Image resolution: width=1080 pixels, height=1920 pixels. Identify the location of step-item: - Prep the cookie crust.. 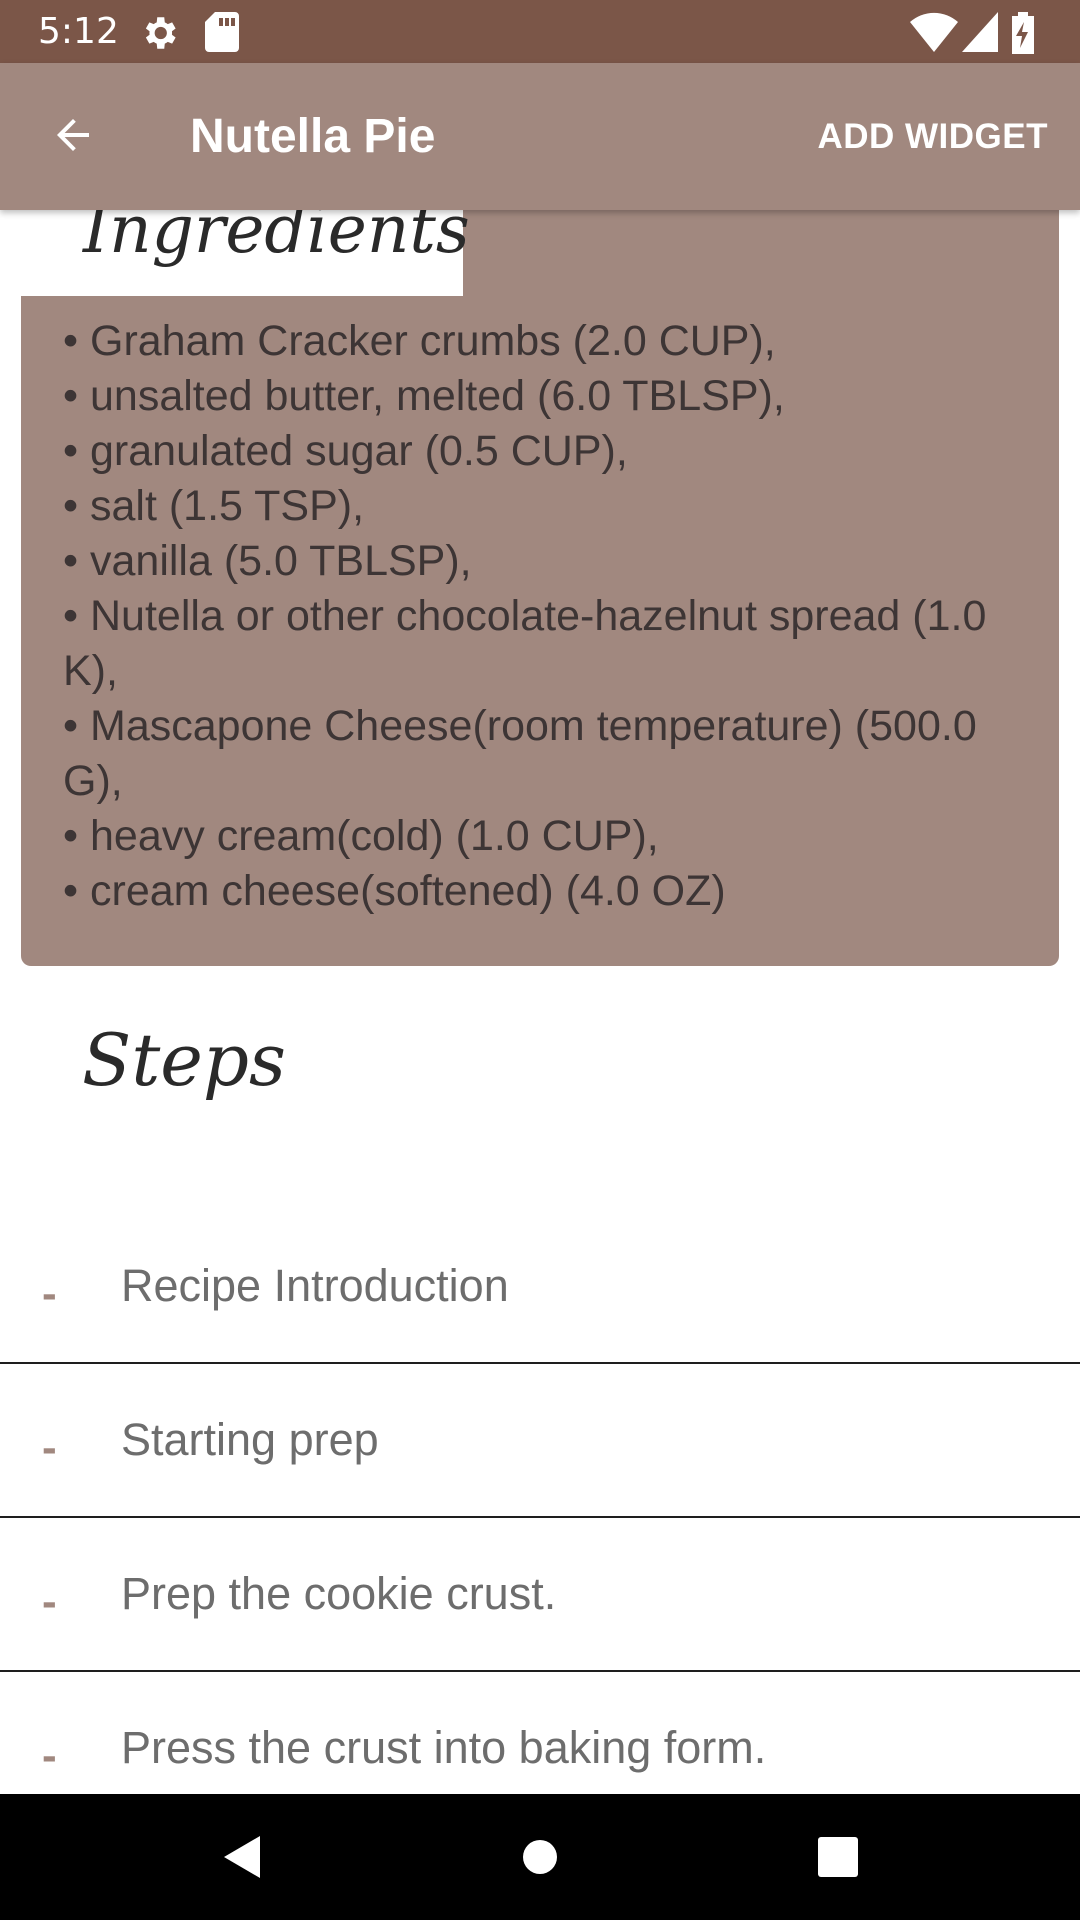
(540, 1595).